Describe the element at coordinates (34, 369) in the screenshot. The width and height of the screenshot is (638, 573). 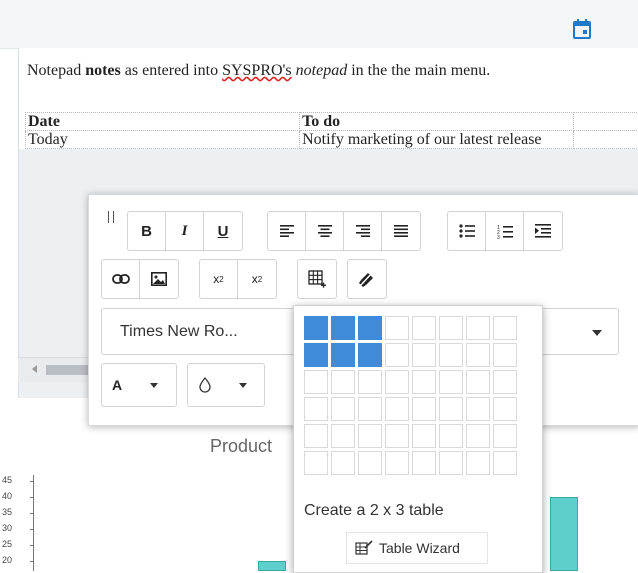
I see `scroll-left-icon` at that location.